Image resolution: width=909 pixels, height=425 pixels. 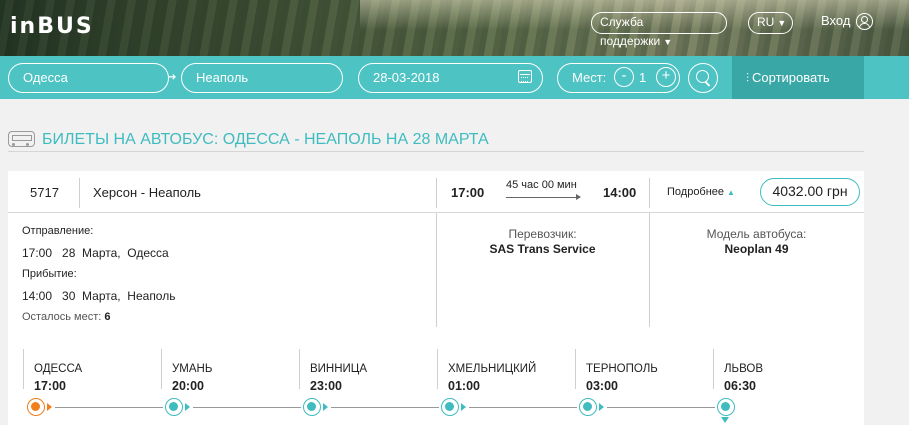 What do you see at coordinates (756, 249) in the screenshot?
I see `bus-model: Neoplan 49` at bounding box center [756, 249].